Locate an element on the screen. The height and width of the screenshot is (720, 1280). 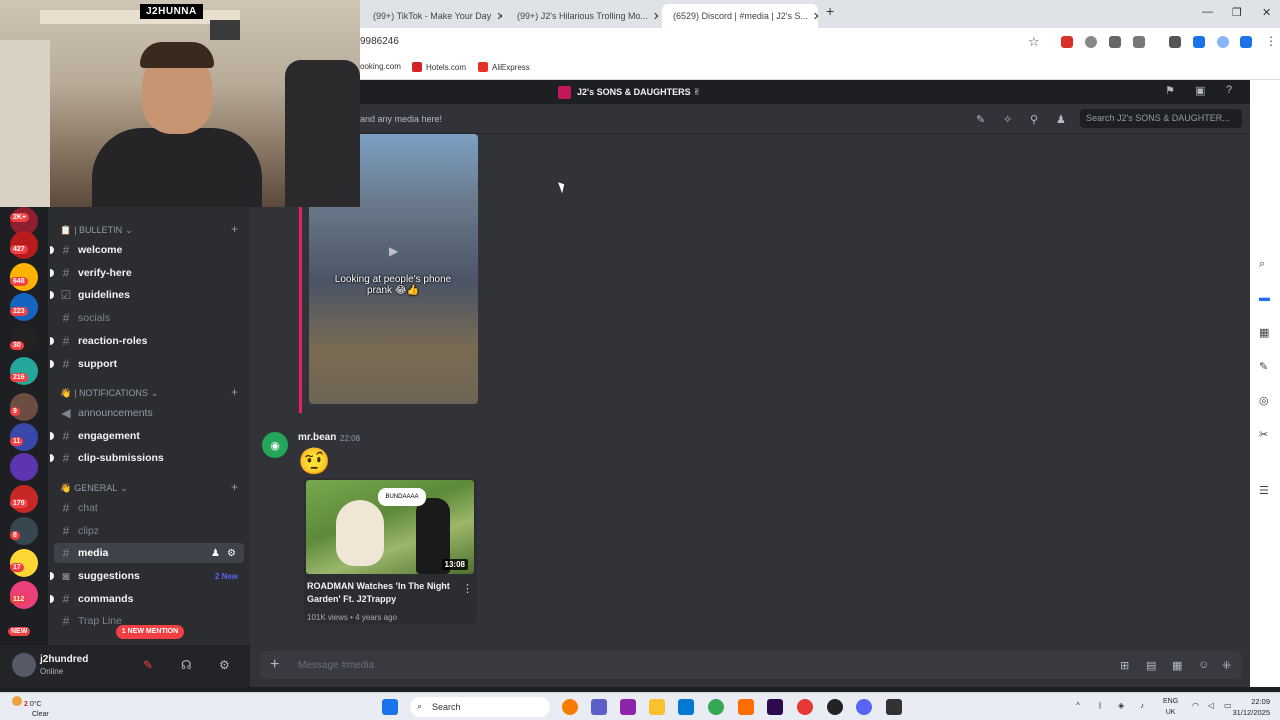
gift-icon: ⊞ is located at coordinates (1124, 665).